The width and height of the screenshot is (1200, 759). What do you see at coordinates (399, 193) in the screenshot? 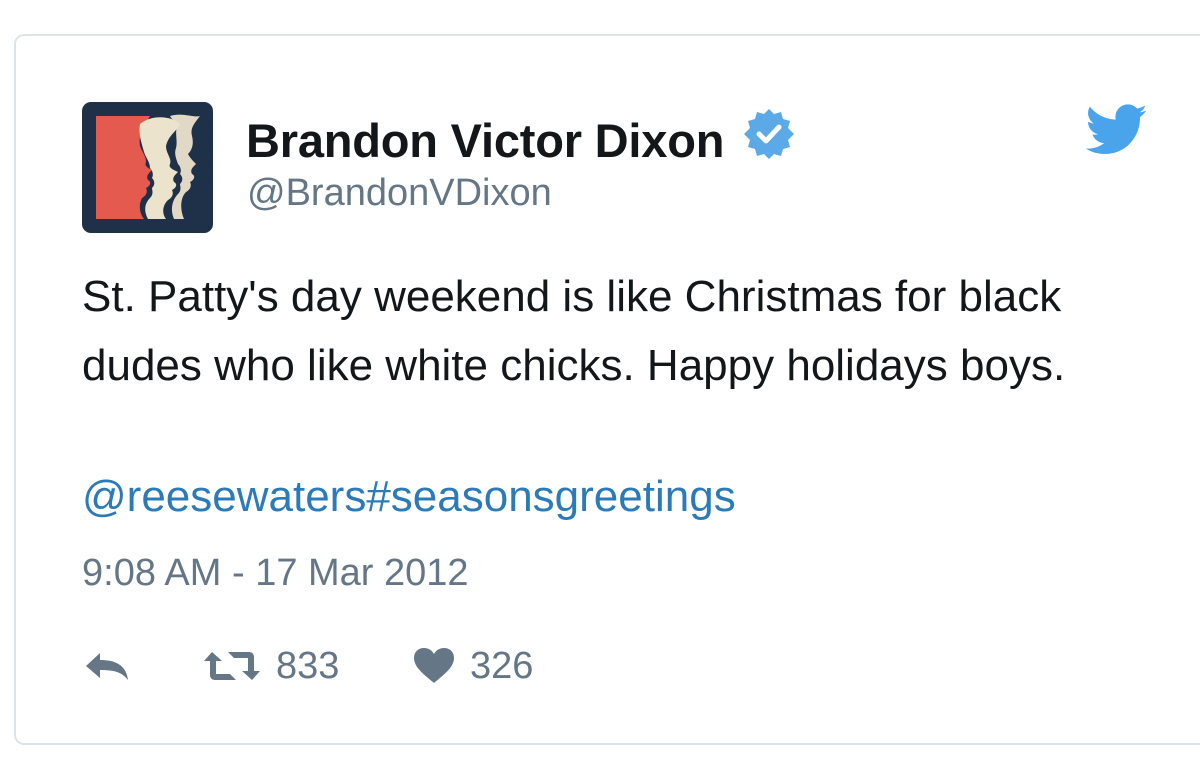
I see `author-handle: @BrandonVDixon` at bounding box center [399, 193].